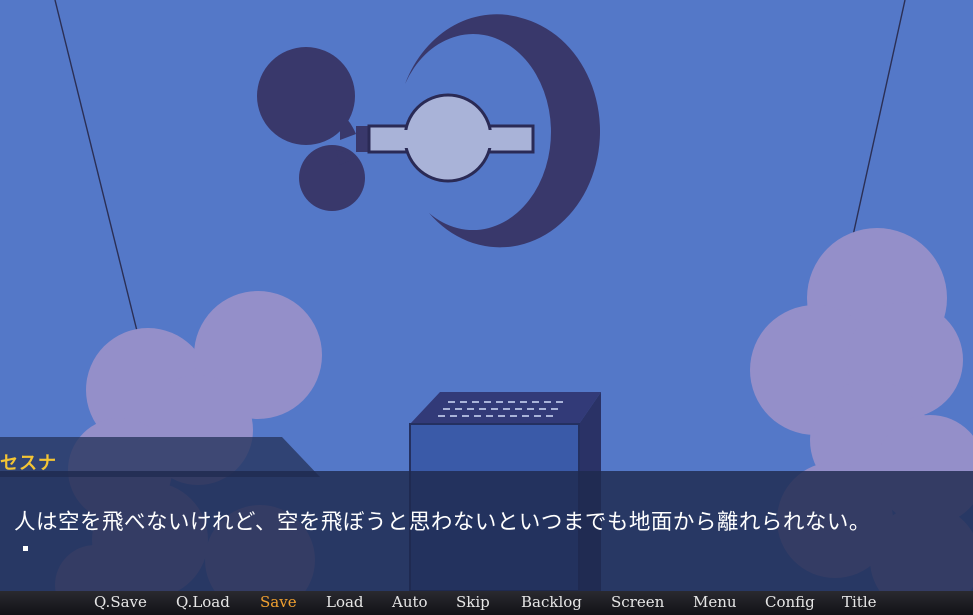  What do you see at coordinates (410, 602) in the screenshot?
I see `auto-button: Auto` at bounding box center [410, 602].